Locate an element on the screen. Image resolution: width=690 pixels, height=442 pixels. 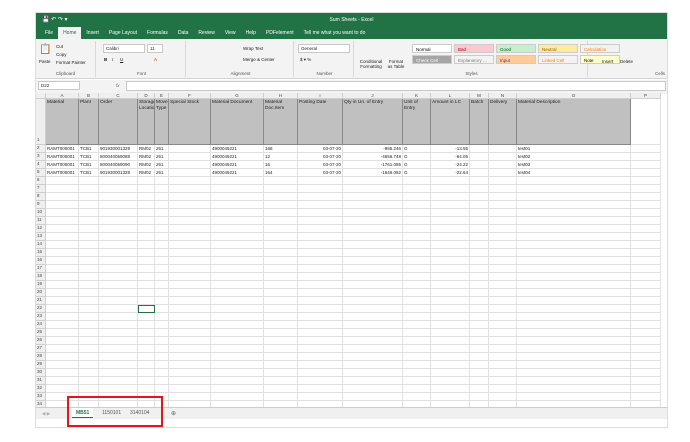
row-header-26: 26 is located at coordinates (41, 341).